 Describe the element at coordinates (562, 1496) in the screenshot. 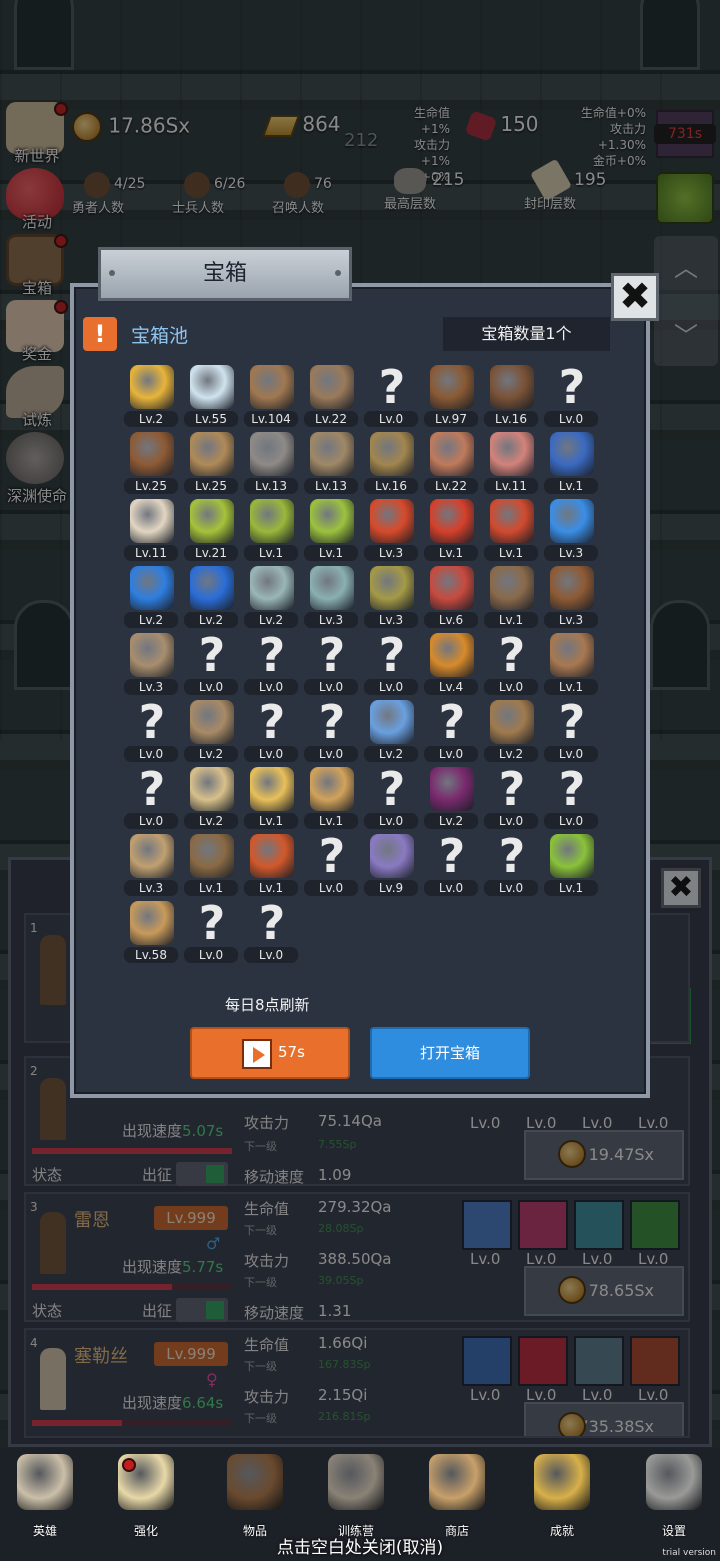

I see `nav-golden-key: 成就` at that location.